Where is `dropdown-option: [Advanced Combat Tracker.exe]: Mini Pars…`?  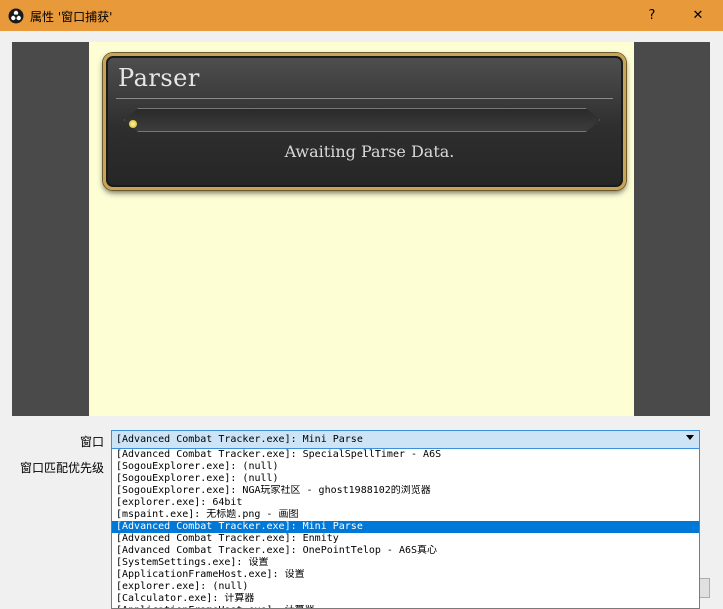 dropdown-option: [Advanced Combat Tracker.exe]: Mini Pars… is located at coordinates (405, 527).